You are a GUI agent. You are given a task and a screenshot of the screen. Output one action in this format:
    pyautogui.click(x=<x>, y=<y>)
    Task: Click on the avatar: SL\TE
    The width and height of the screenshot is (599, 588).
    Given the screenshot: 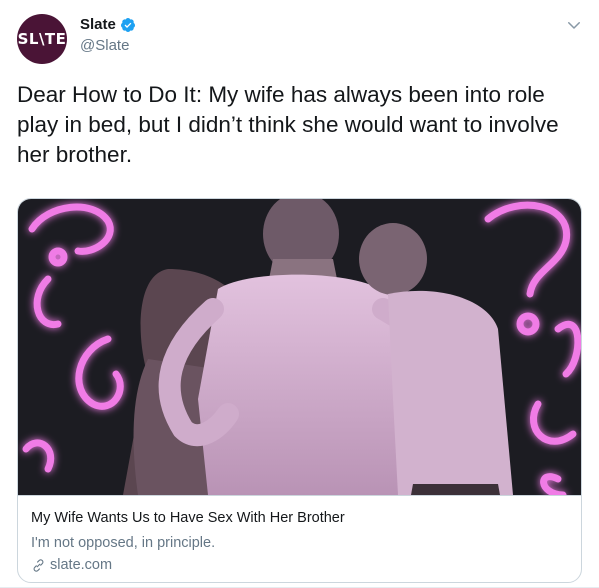 What is the action you would take?
    pyautogui.click(x=42, y=39)
    